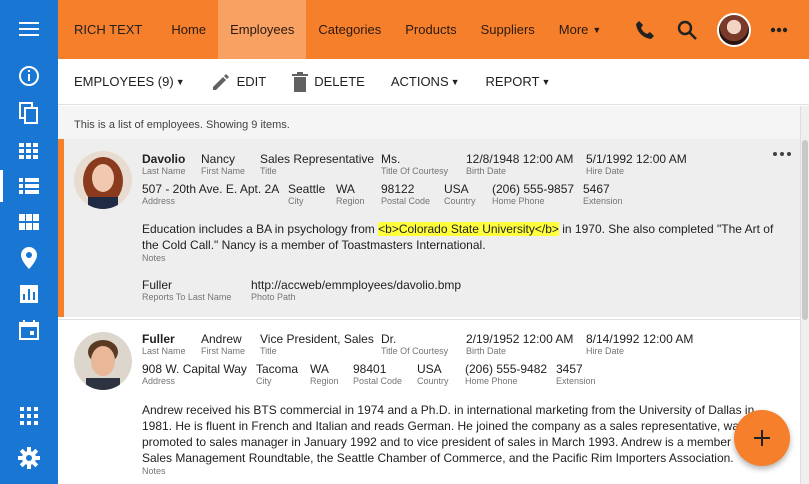 This screenshot has height=484, width=809. I want to click on edit-button-label: EDIT, so click(251, 81).